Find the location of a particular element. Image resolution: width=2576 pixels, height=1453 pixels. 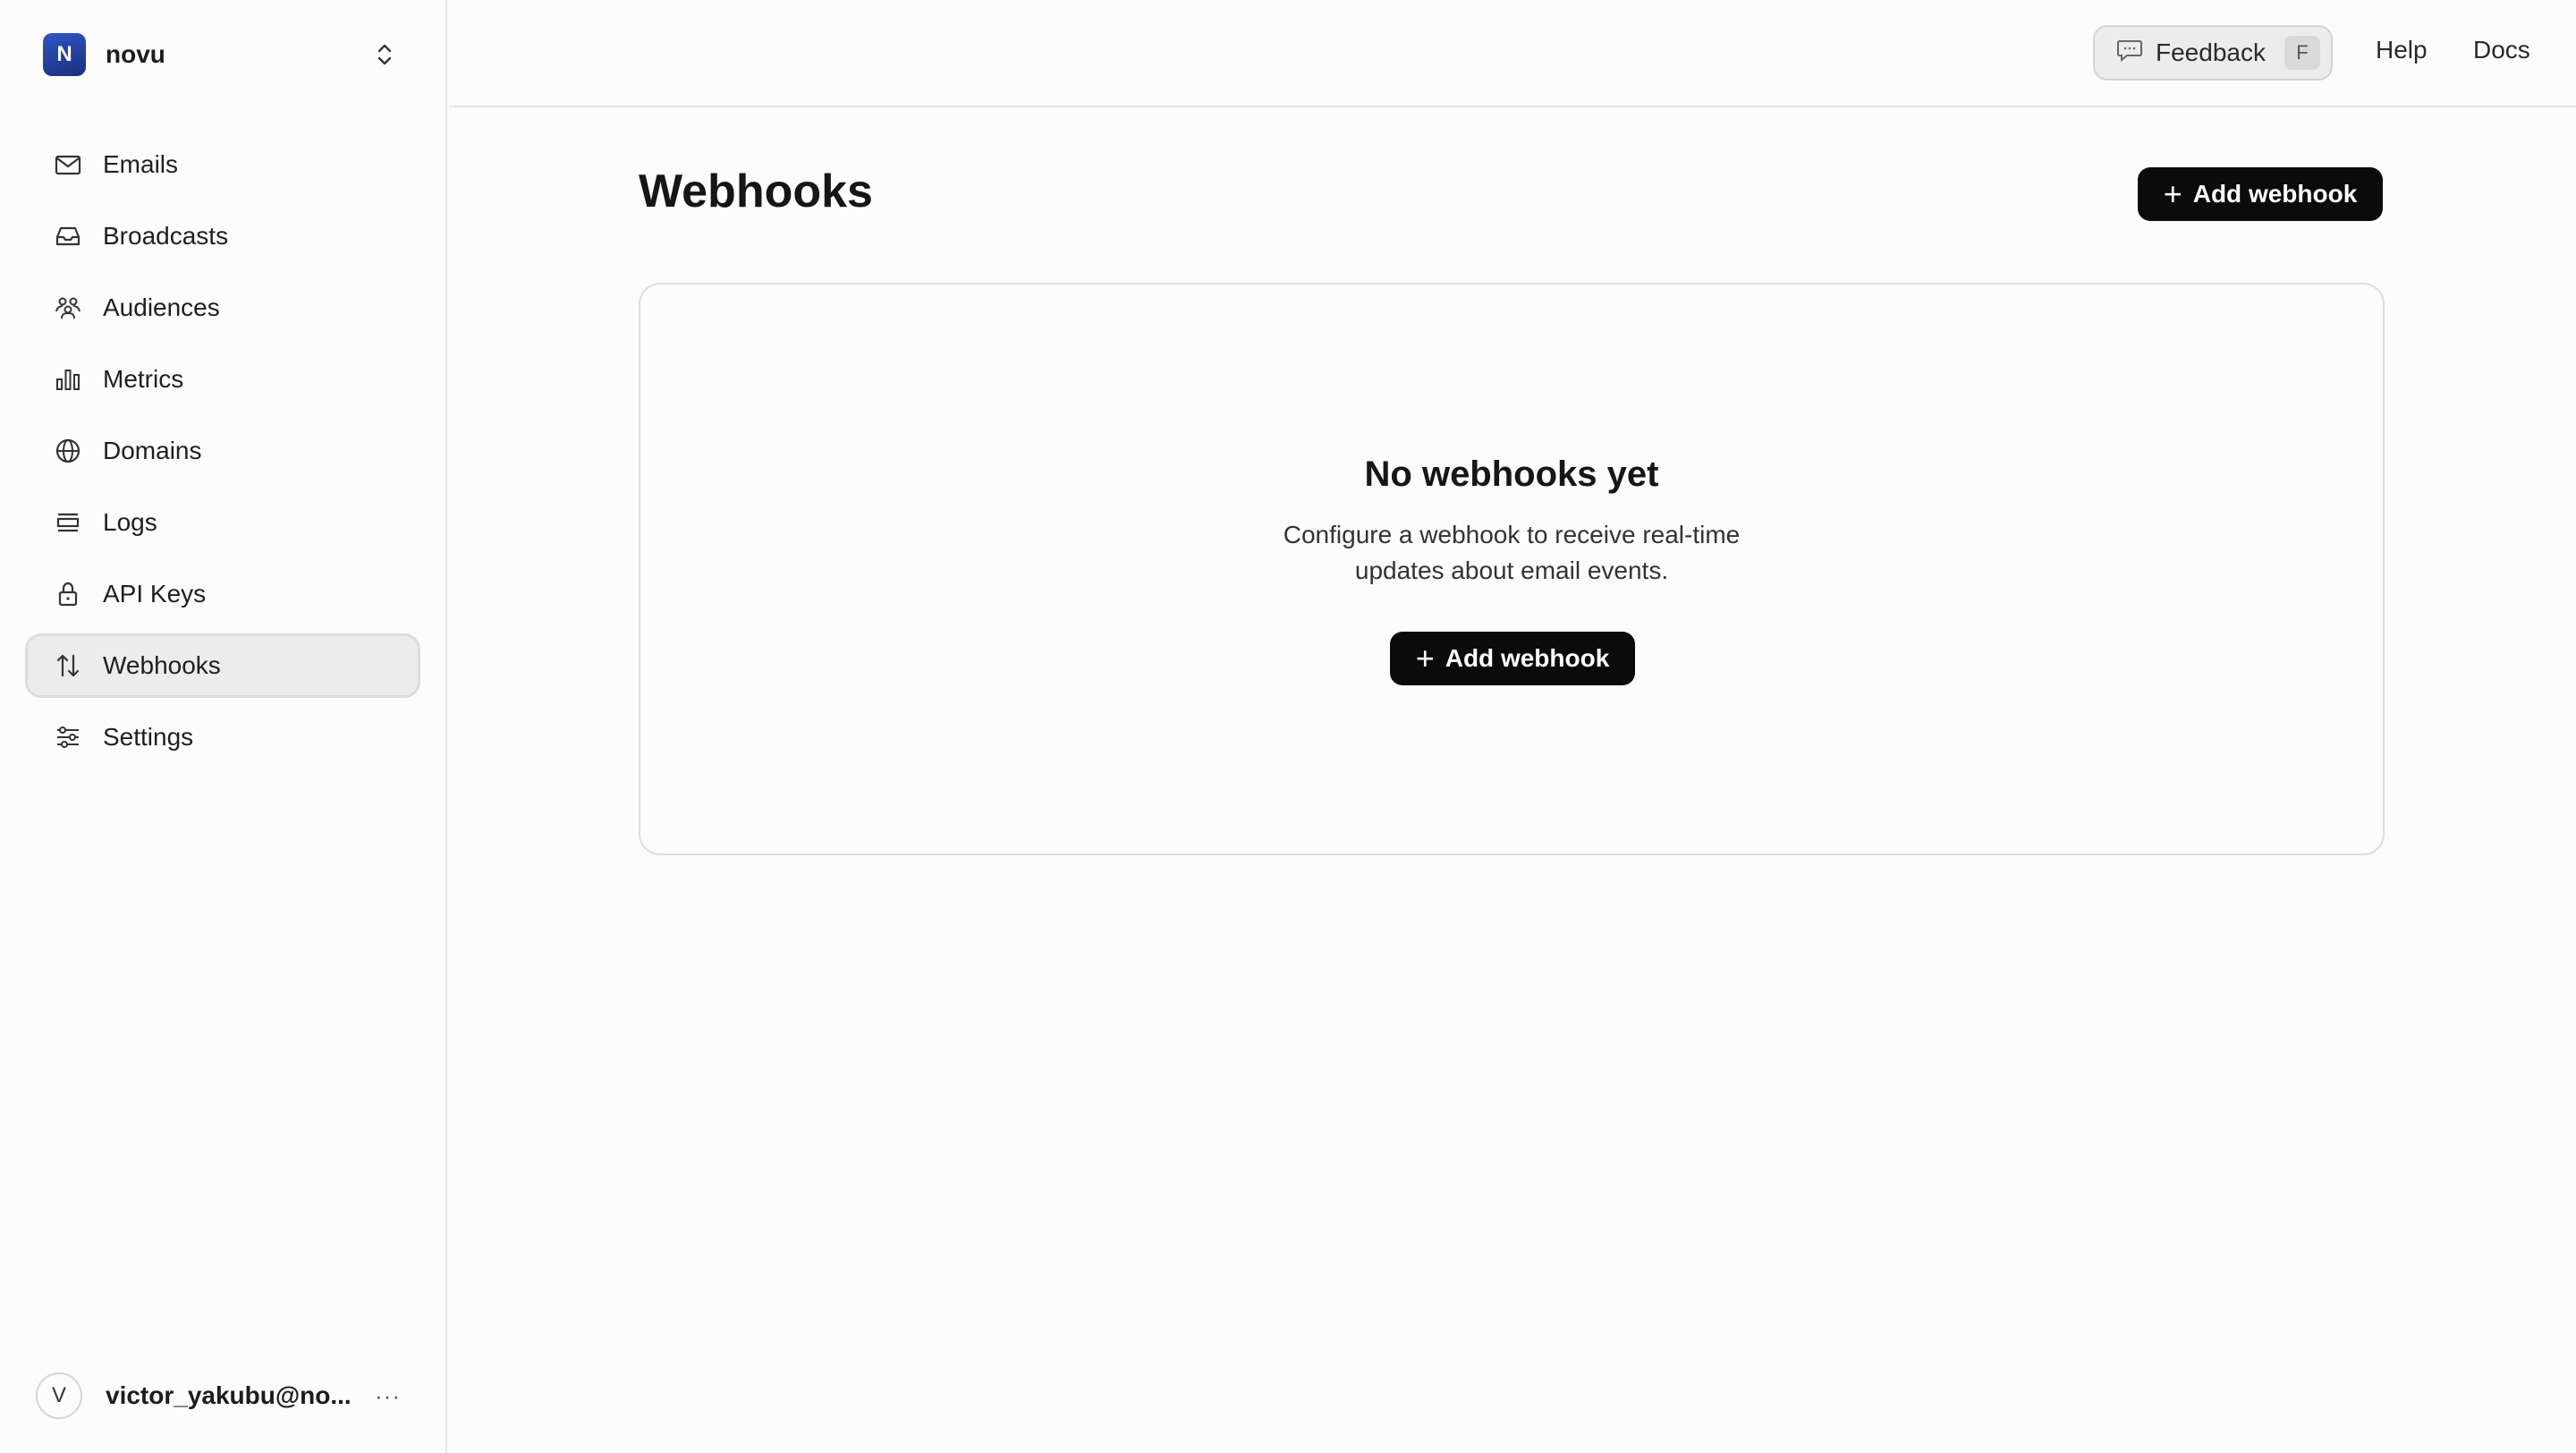

sidebar-item-broadcasts: Broadcasts is located at coordinates (222, 236).